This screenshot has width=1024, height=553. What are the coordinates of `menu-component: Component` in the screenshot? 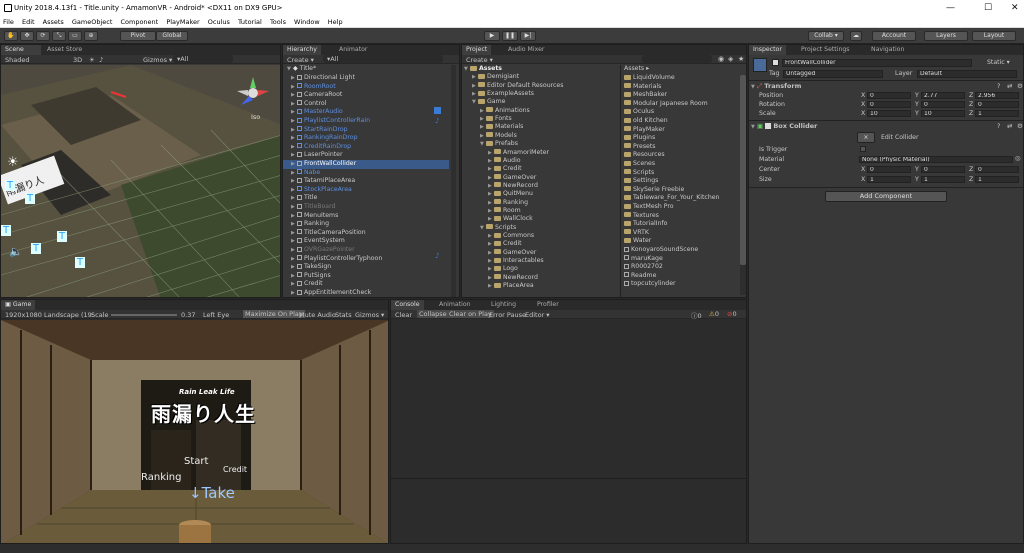 It's located at (139, 22).